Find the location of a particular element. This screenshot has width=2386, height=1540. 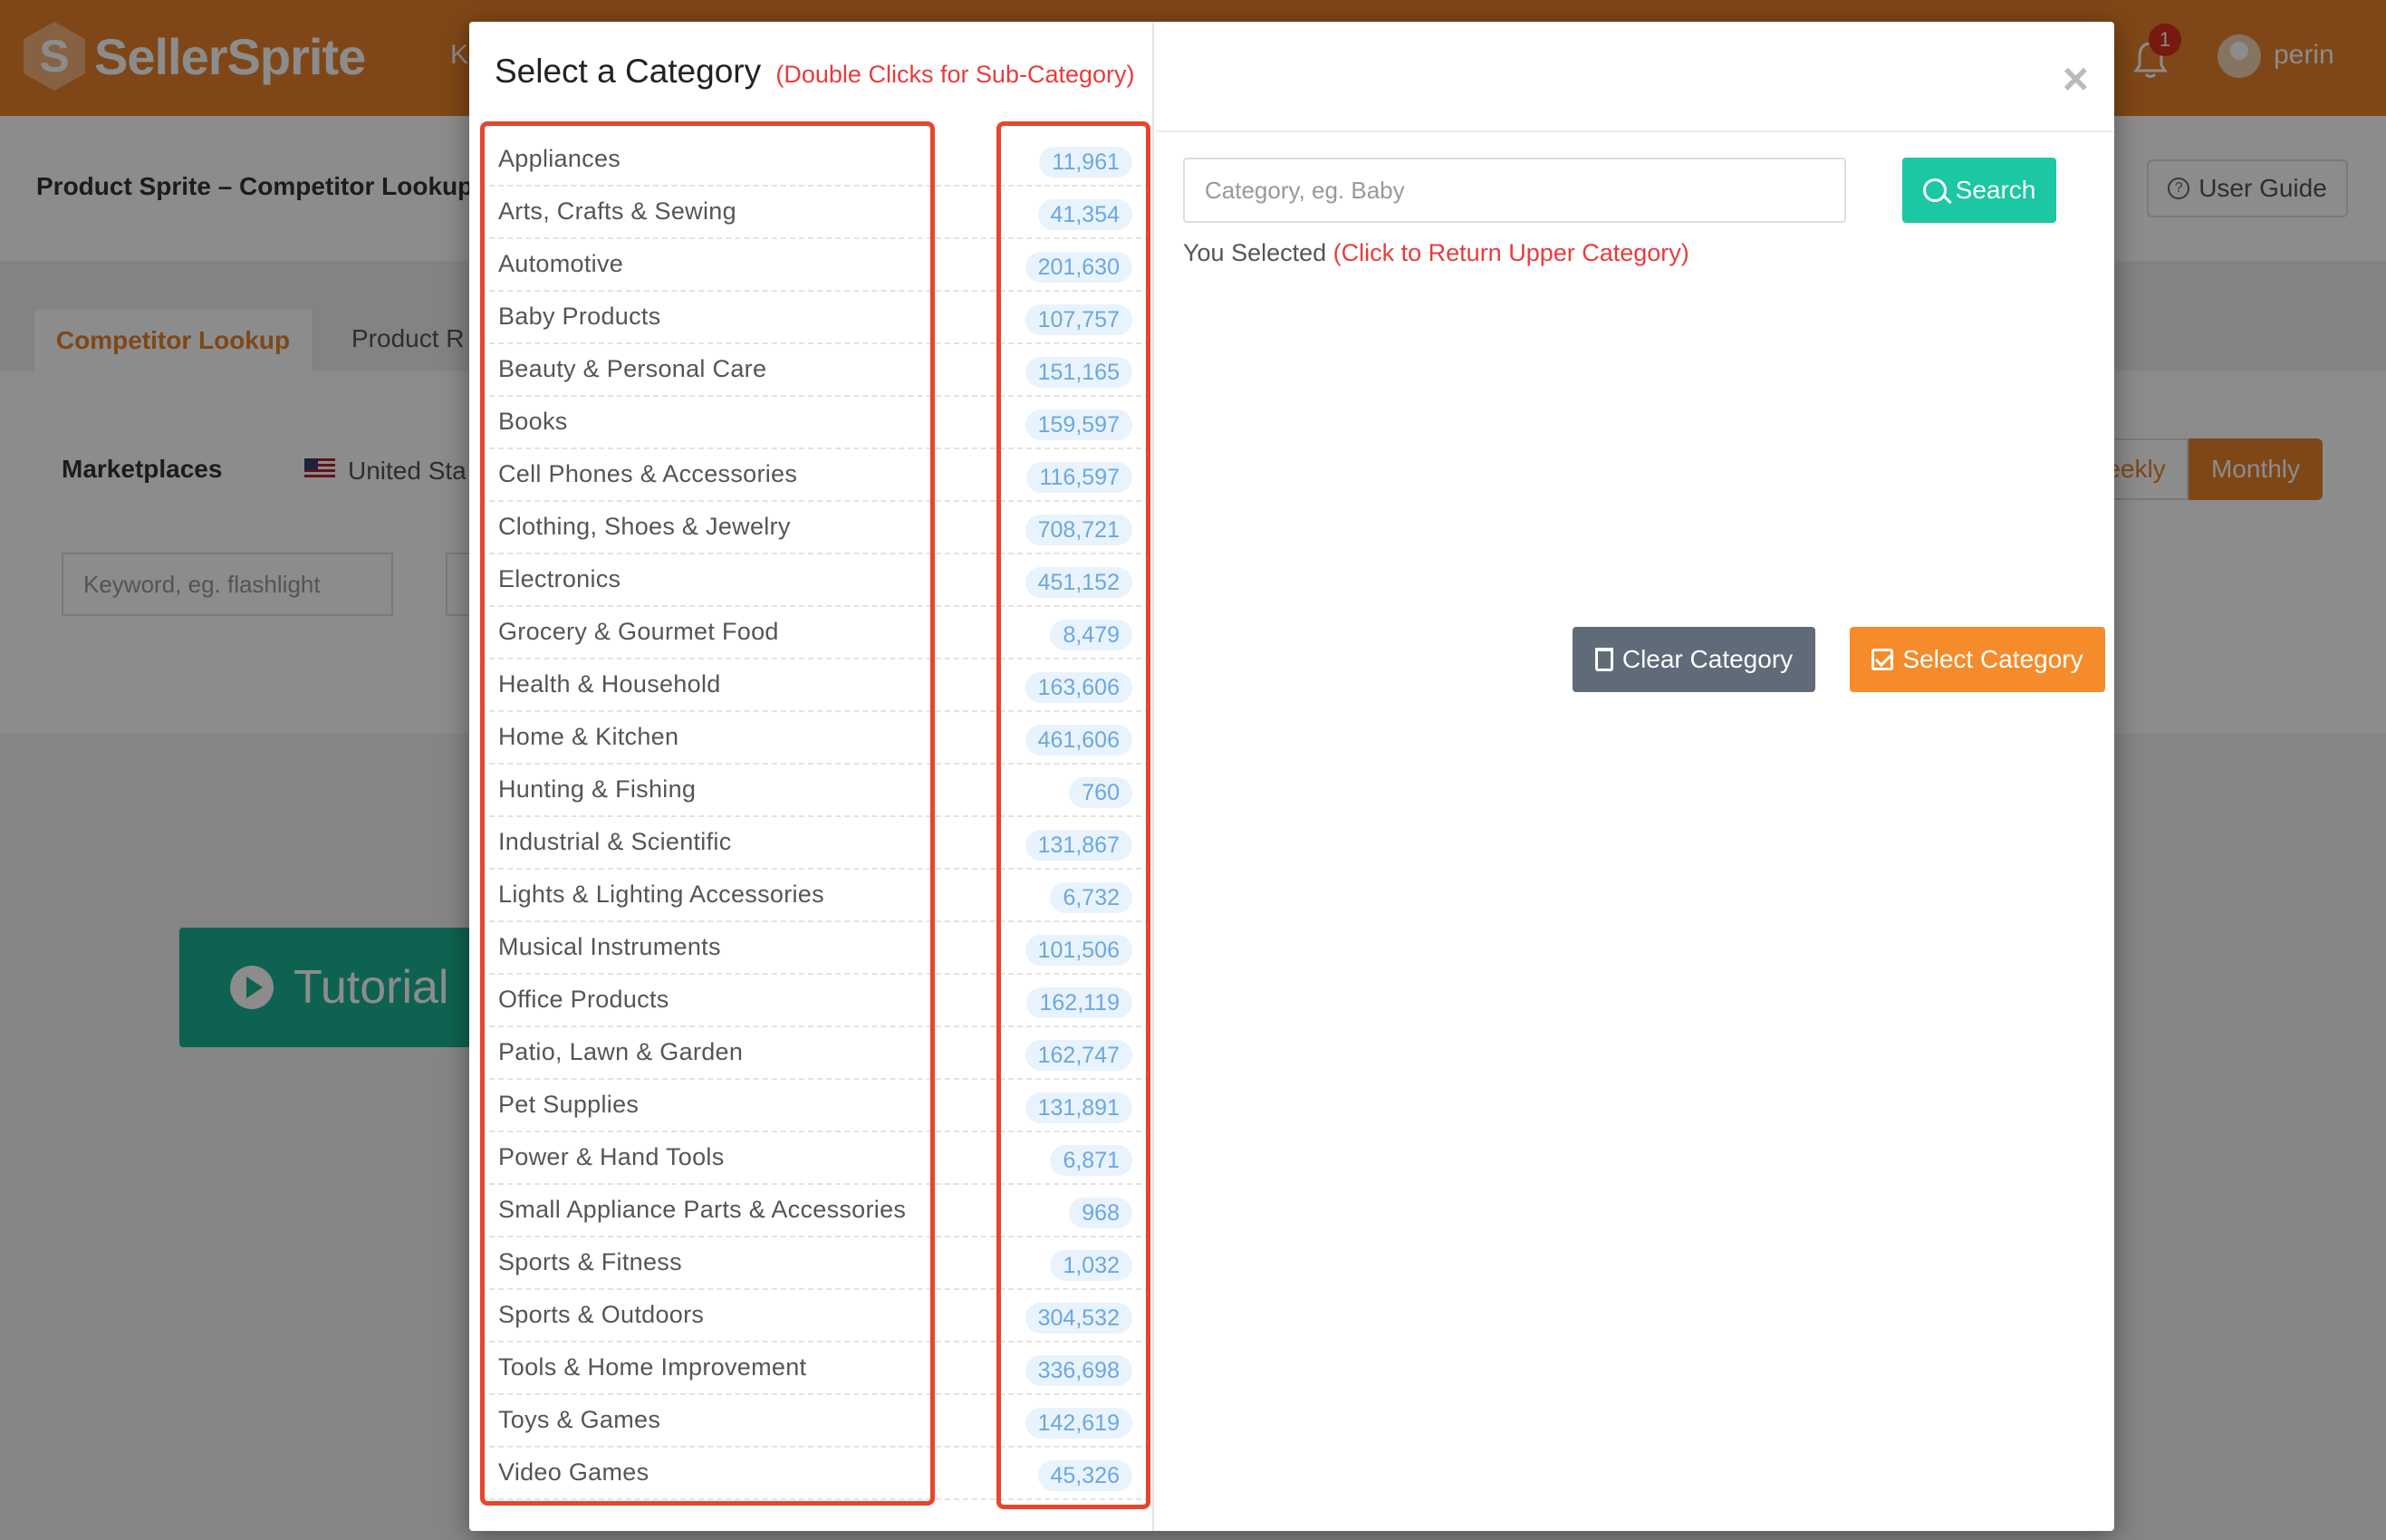

category-row: Office Products 162,119 is located at coordinates (815, 1001).